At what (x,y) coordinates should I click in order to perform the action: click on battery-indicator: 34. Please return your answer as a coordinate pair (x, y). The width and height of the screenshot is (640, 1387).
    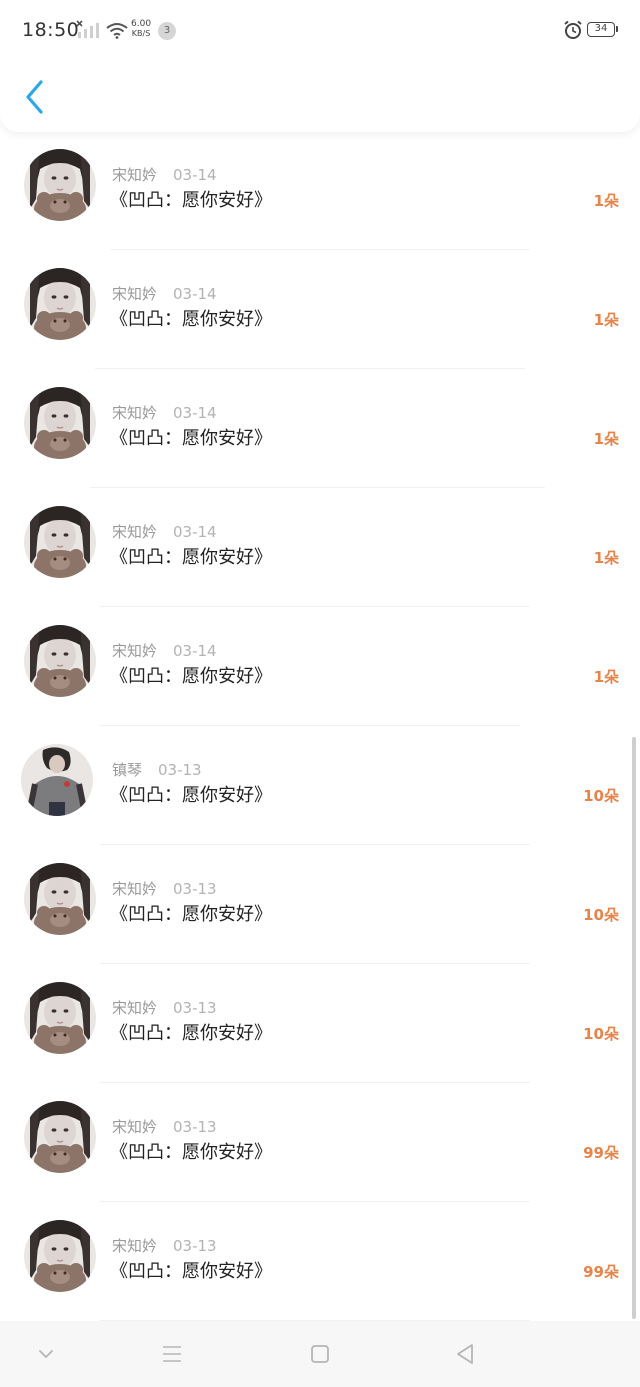
    Looking at the image, I should click on (602, 29).